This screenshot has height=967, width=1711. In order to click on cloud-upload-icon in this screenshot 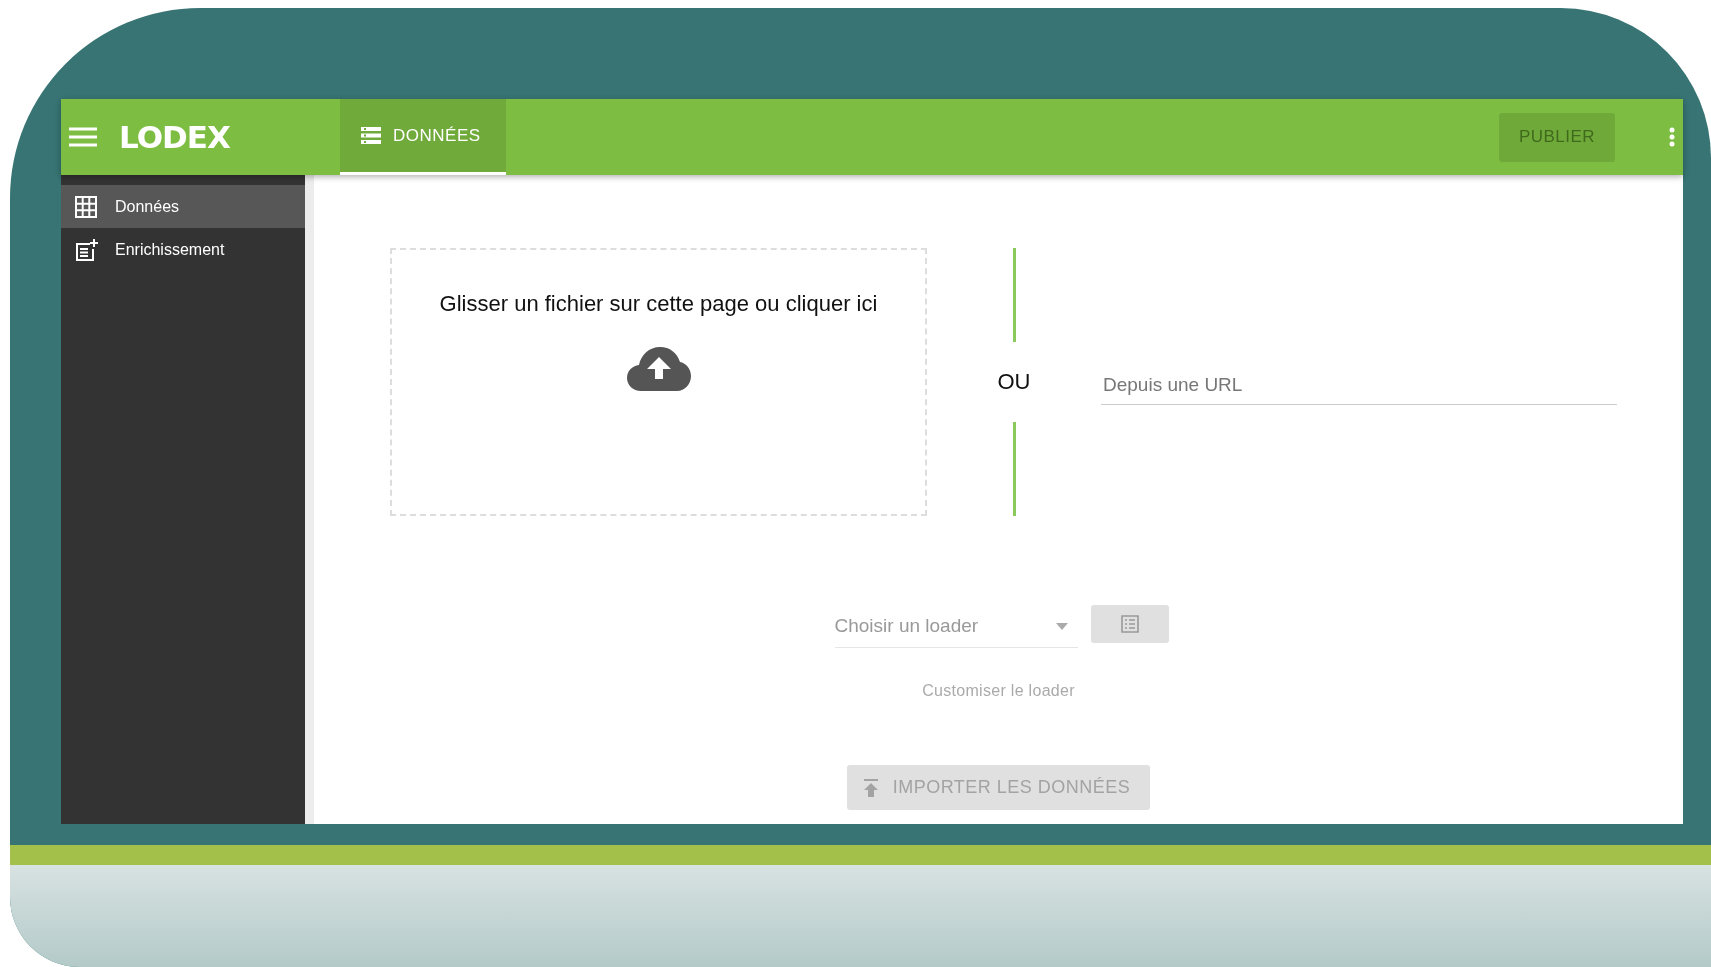, I will do `click(658, 369)`.